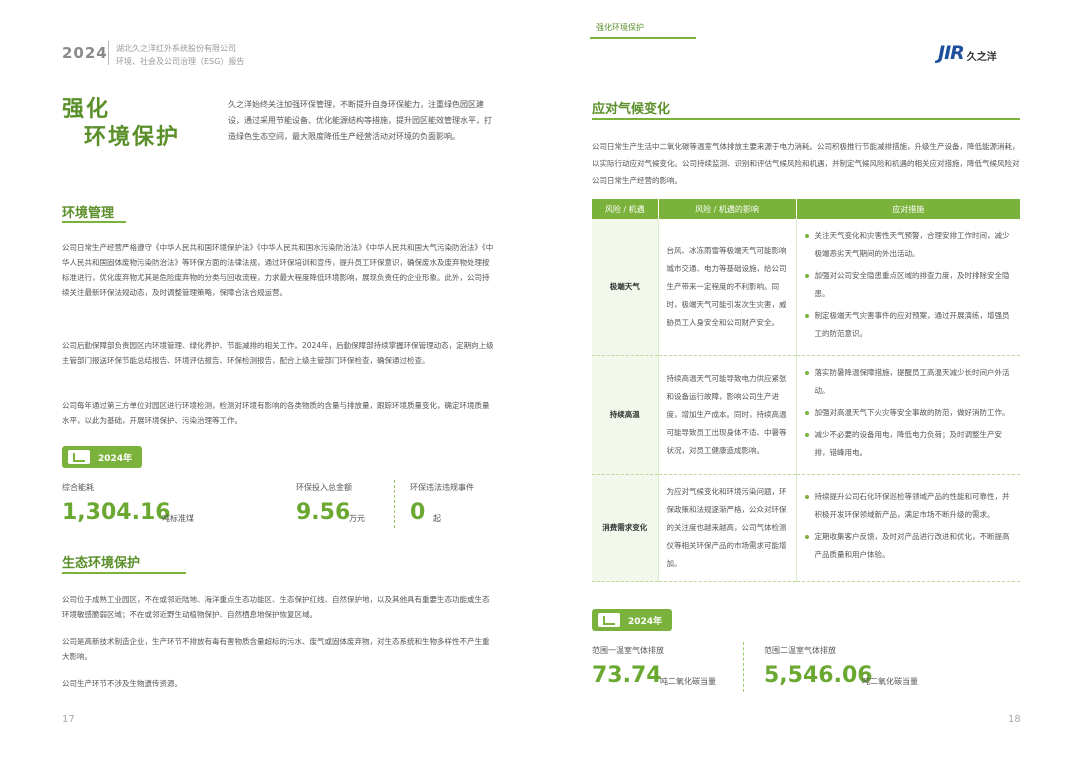 The image size is (1080, 764). What do you see at coordinates (727, 209) in the screenshot?
I see `table-header: 风险 / 机遇的影响` at bounding box center [727, 209].